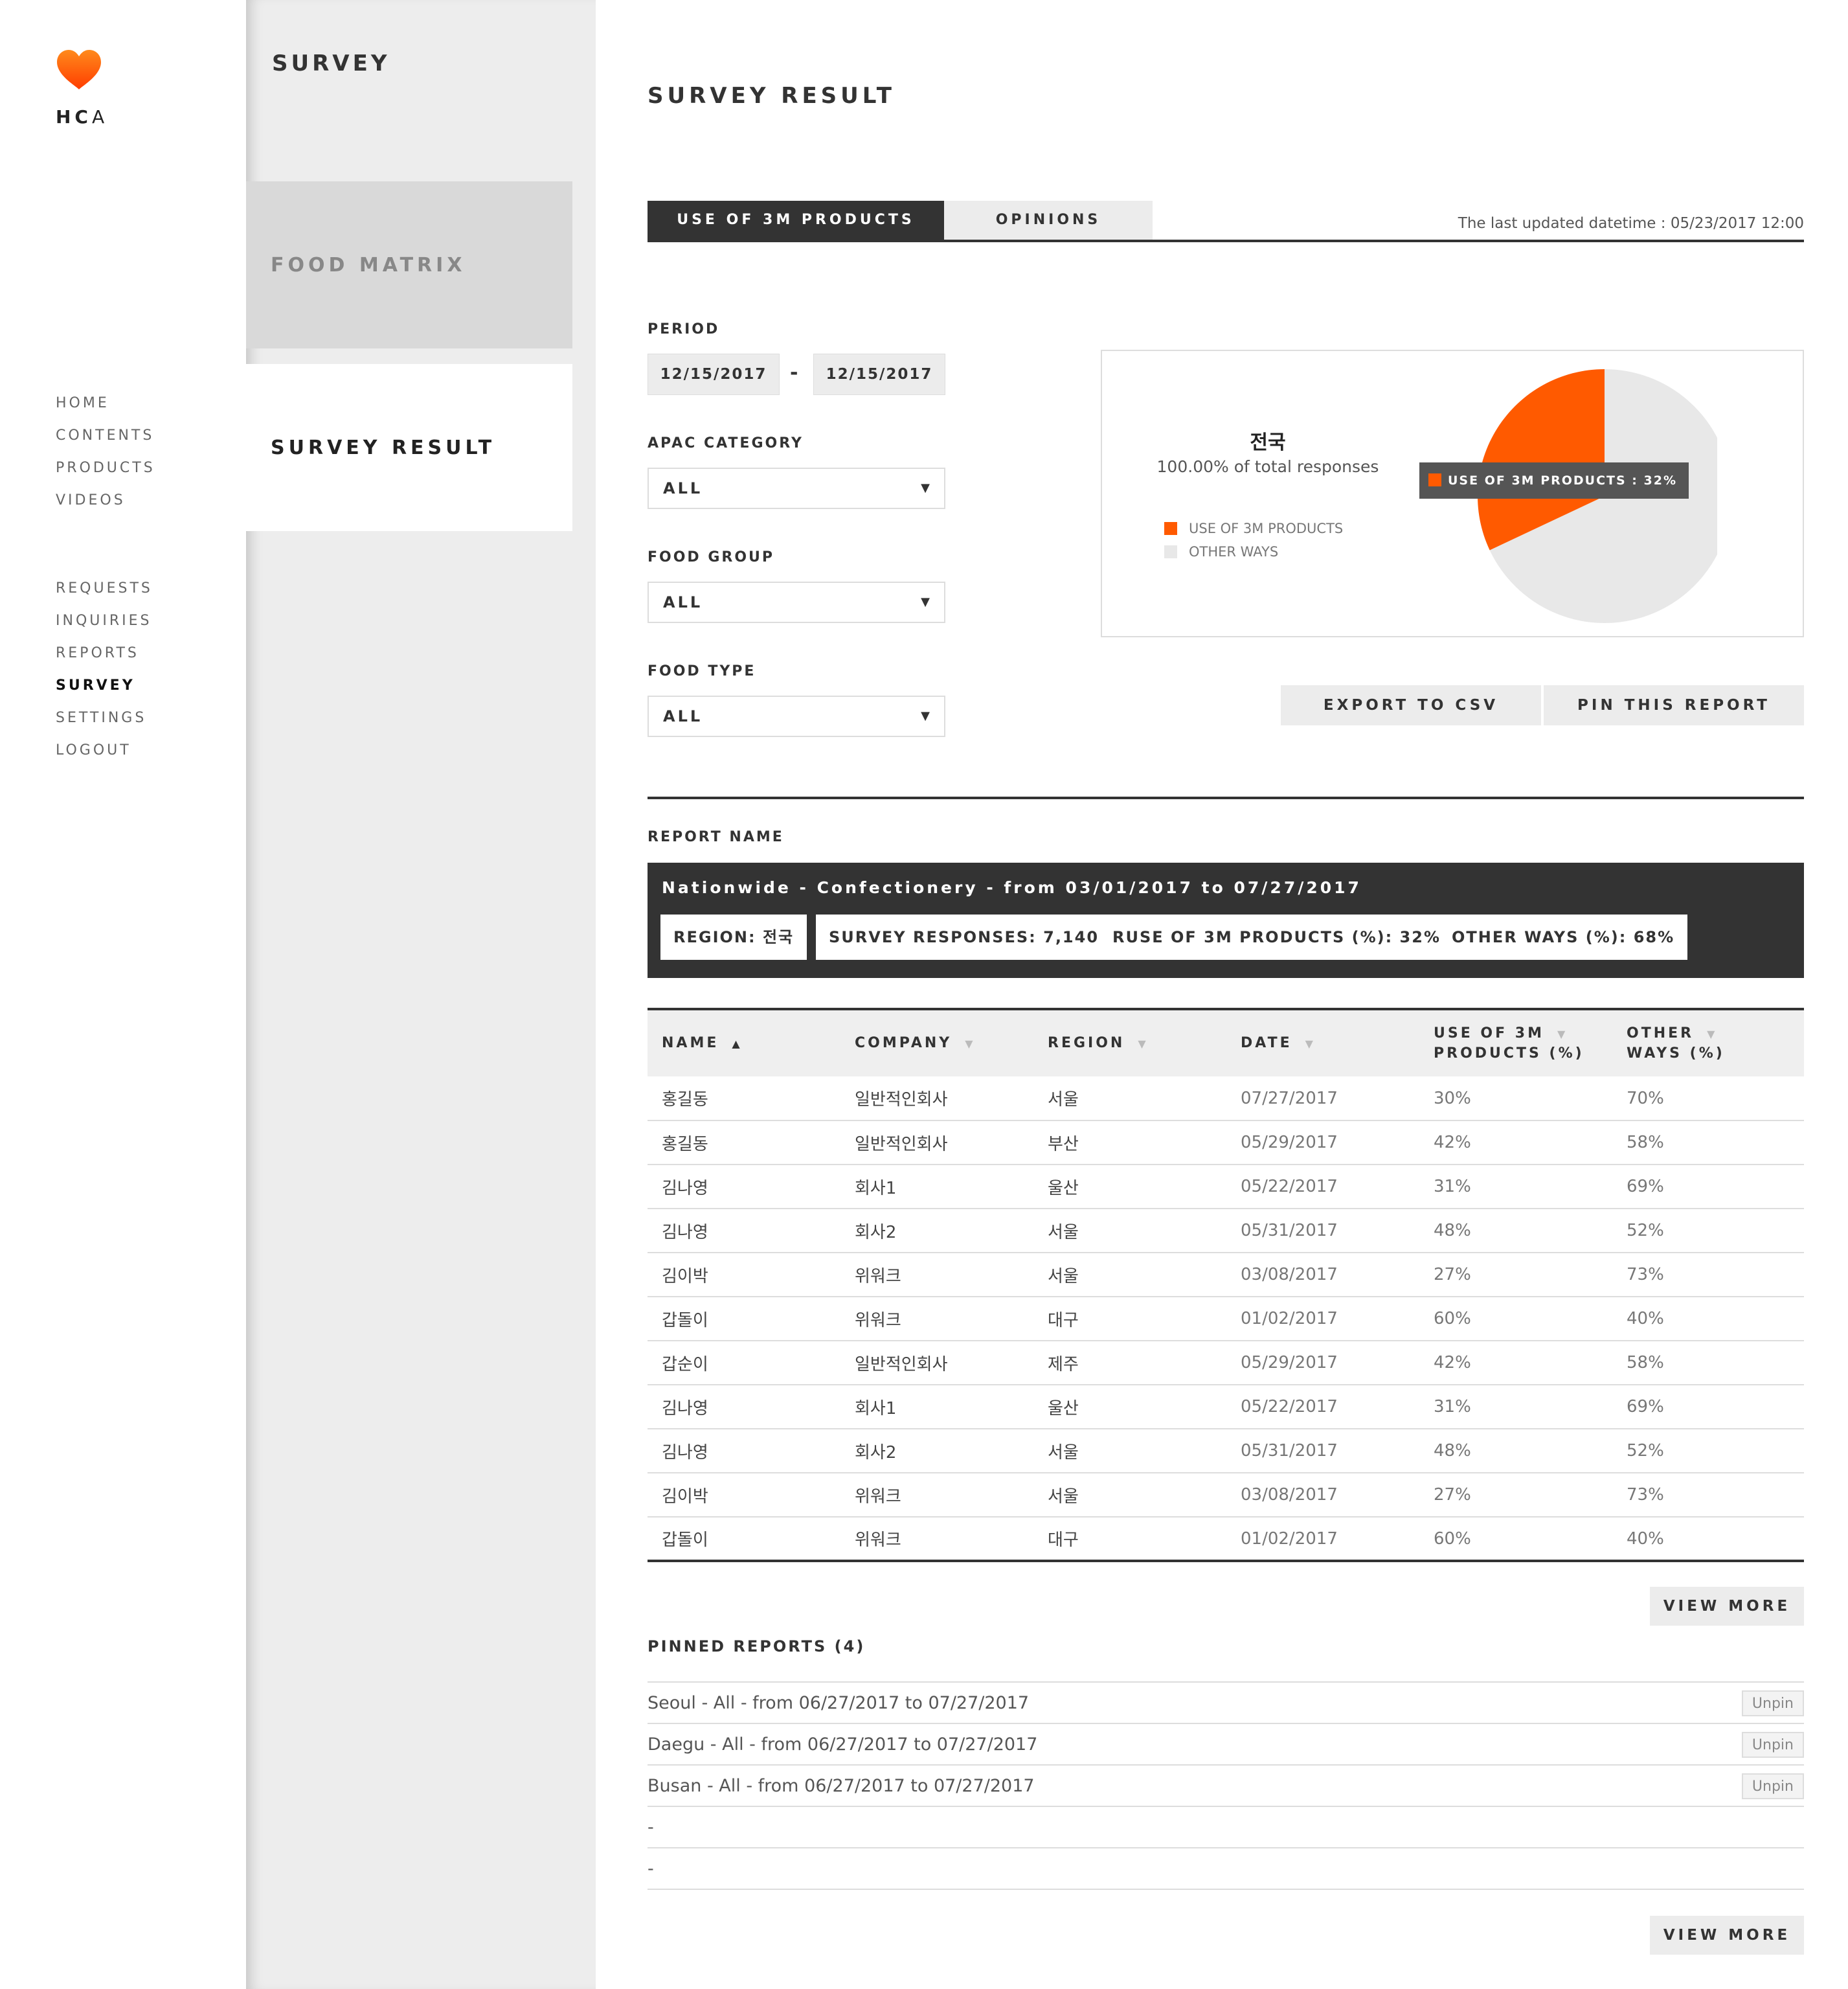 The height and width of the screenshot is (1989, 1848). What do you see at coordinates (1708, 1275) in the screenshot?
I see `cell-other-percent: 73%` at bounding box center [1708, 1275].